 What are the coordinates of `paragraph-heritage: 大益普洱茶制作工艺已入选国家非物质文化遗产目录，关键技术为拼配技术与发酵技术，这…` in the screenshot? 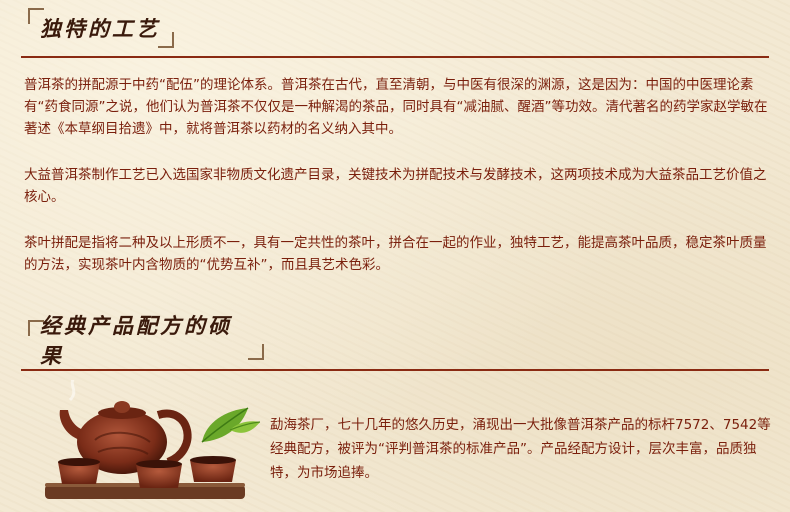 It's located at (395, 186).